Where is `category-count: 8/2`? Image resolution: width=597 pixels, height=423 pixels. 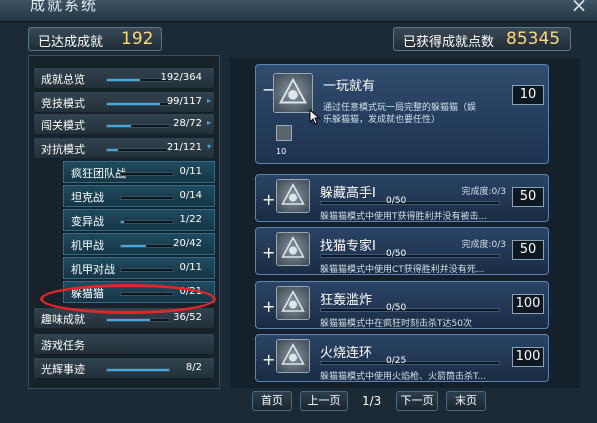 category-count: 8/2 is located at coordinates (193, 367).